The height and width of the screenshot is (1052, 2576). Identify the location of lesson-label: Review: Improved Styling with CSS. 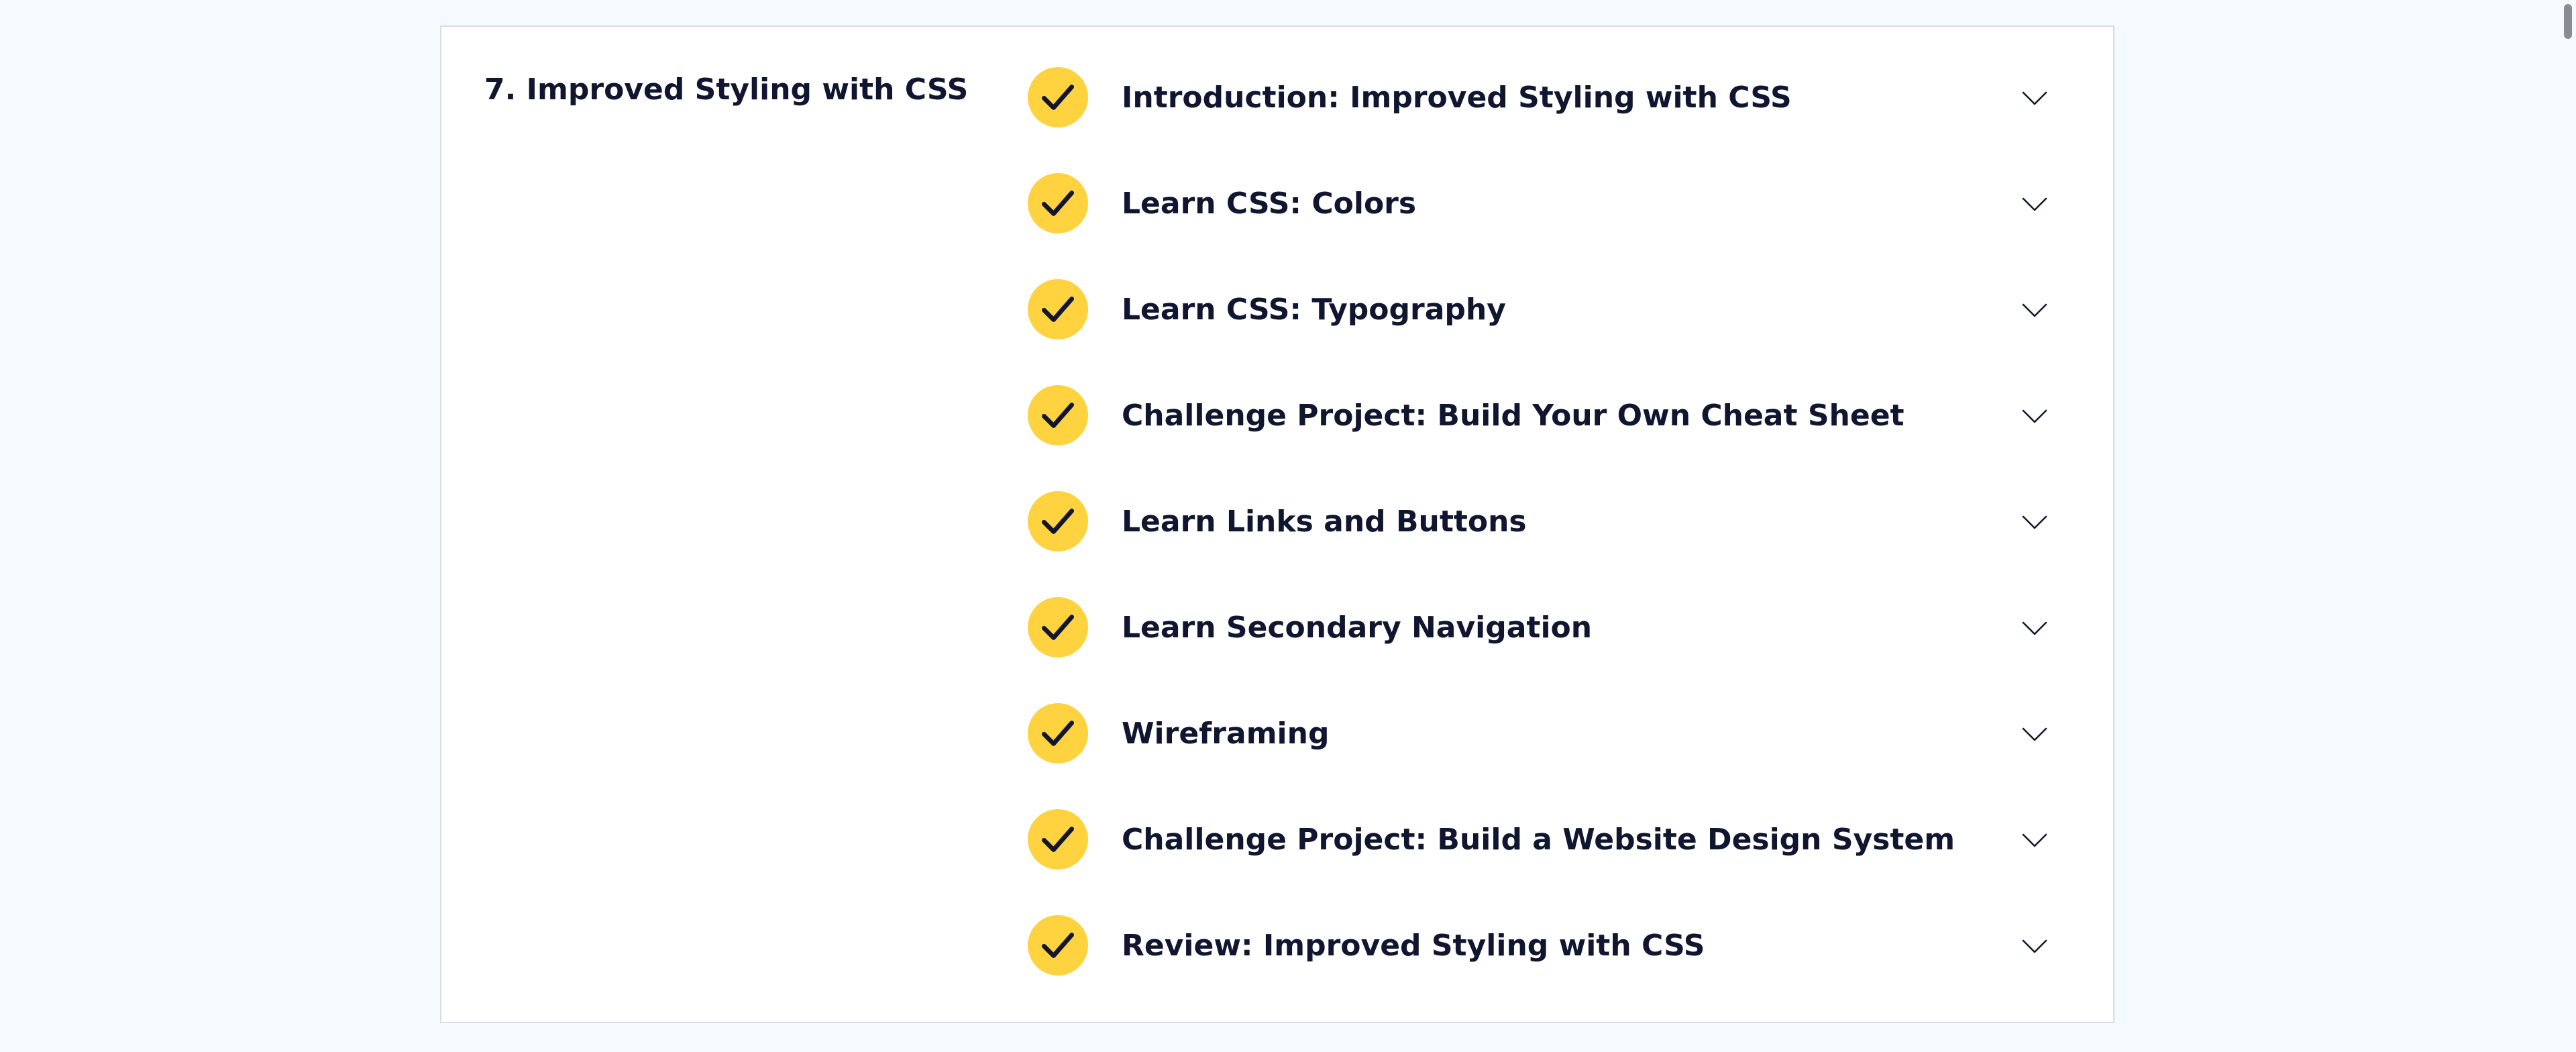
(1413, 946).